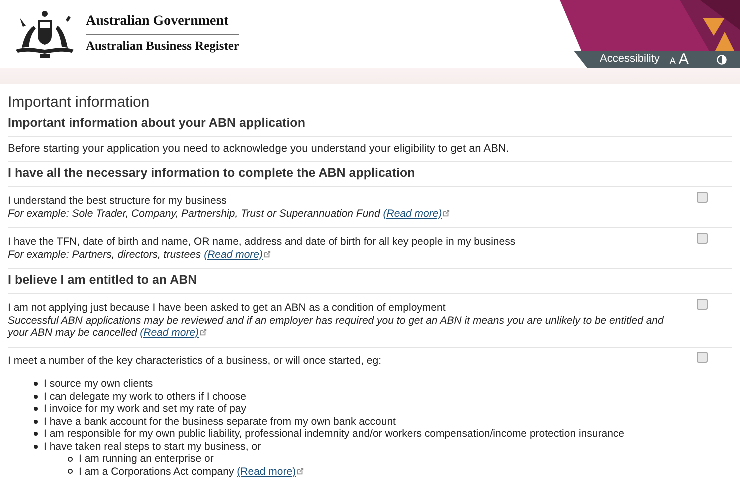 This screenshot has width=740, height=483. I want to click on contrast-icon, so click(721, 59).